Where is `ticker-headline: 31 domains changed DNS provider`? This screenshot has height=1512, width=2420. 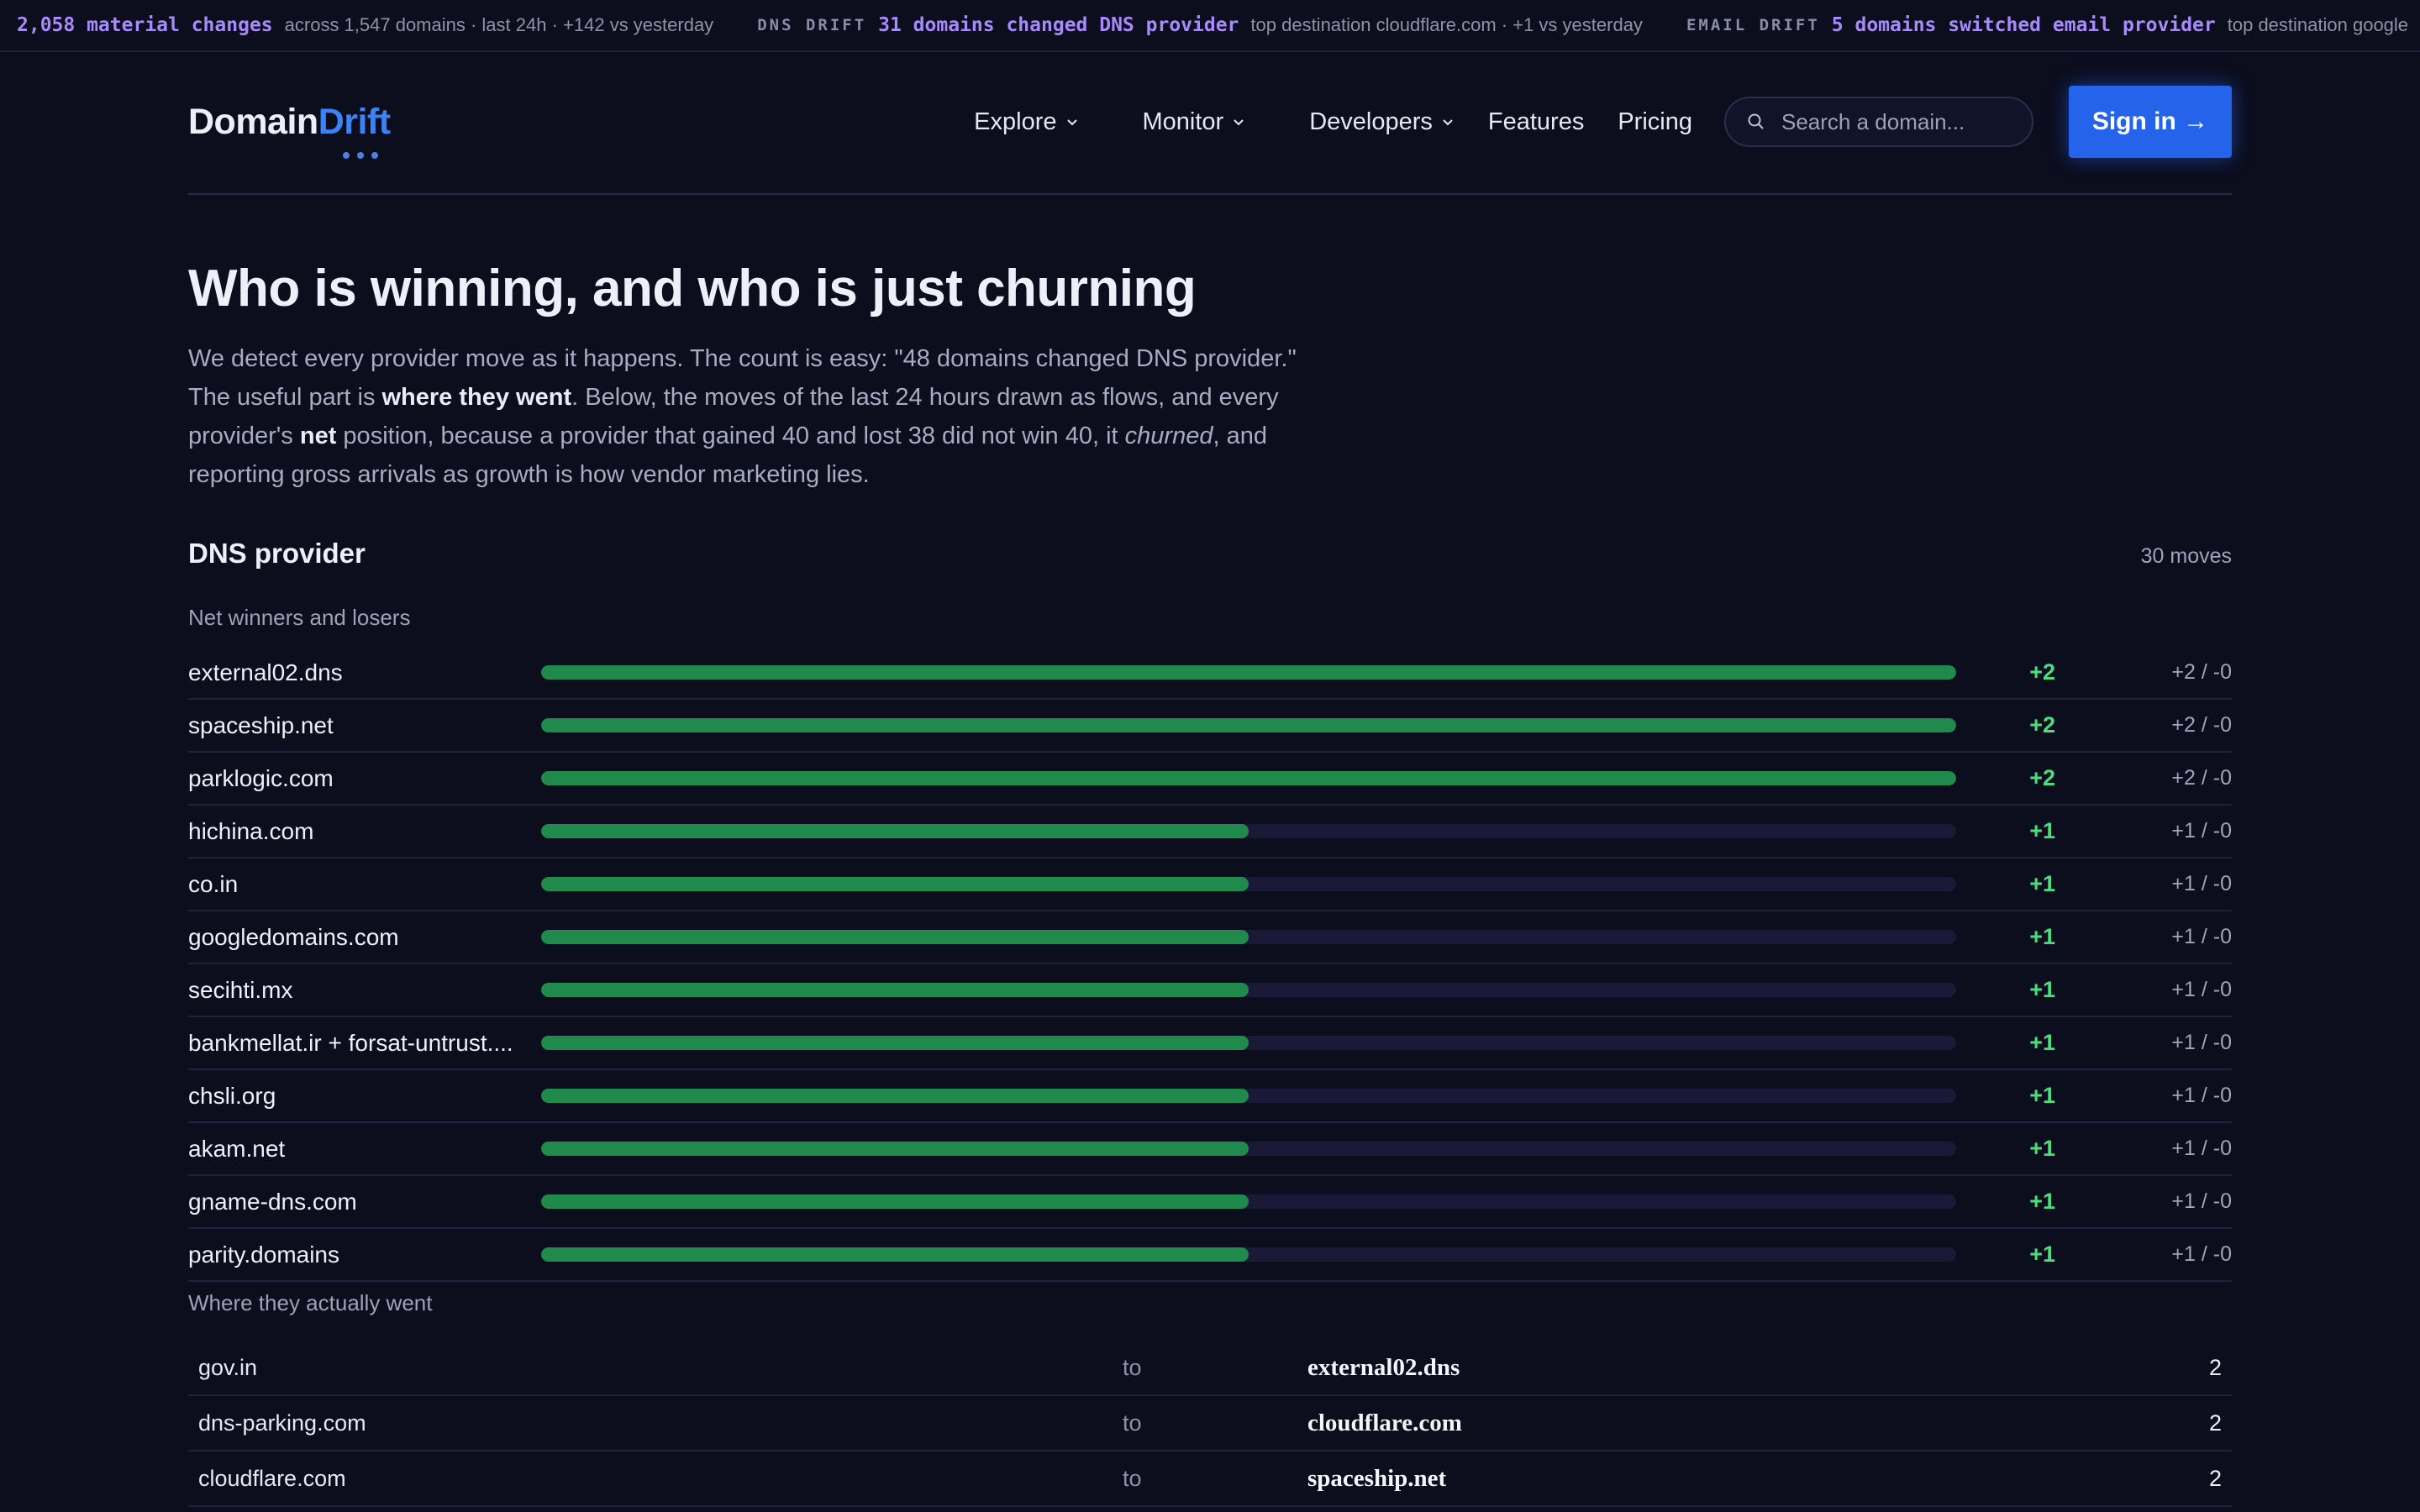
ticker-headline: 31 domains changed DNS provider is located at coordinates (1058, 25).